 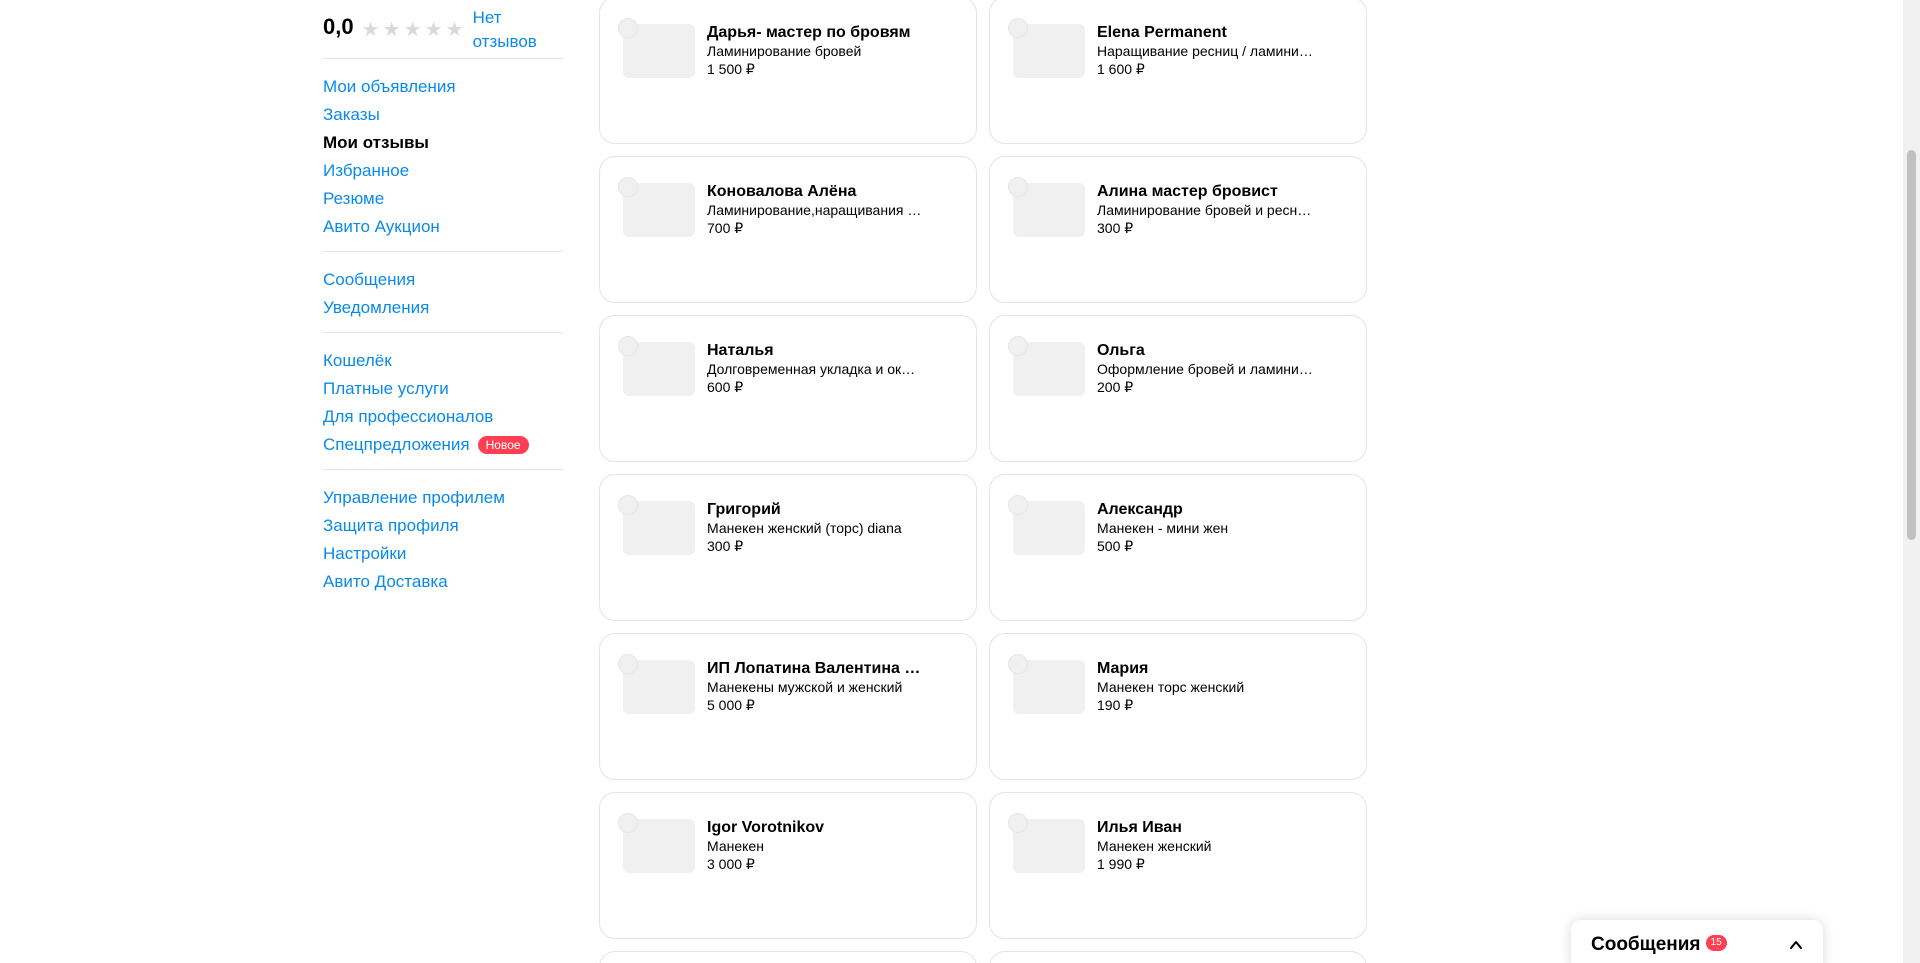 I want to click on seller-name: Коновалова Алёна, so click(x=782, y=191).